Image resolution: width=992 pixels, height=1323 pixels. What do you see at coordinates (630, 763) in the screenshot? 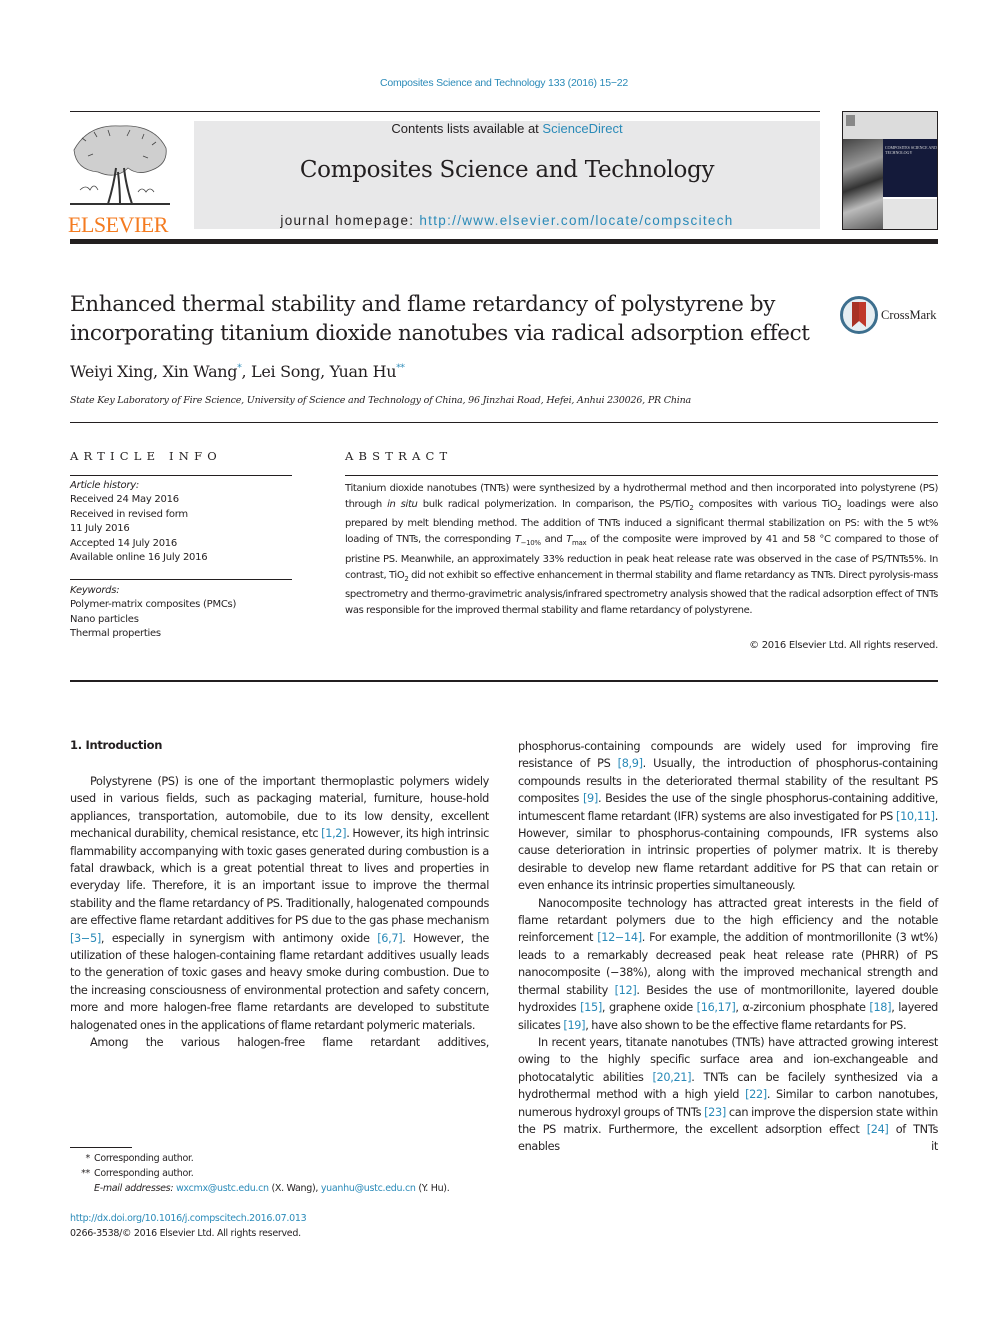
I see `reference-link: [8,9]` at bounding box center [630, 763].